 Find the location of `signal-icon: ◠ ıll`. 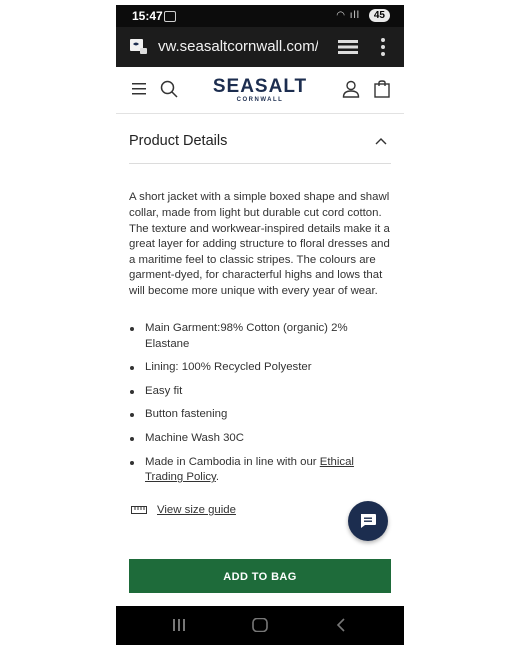

signal-icon: ◠ ıll is located at coordinates (348, 15).